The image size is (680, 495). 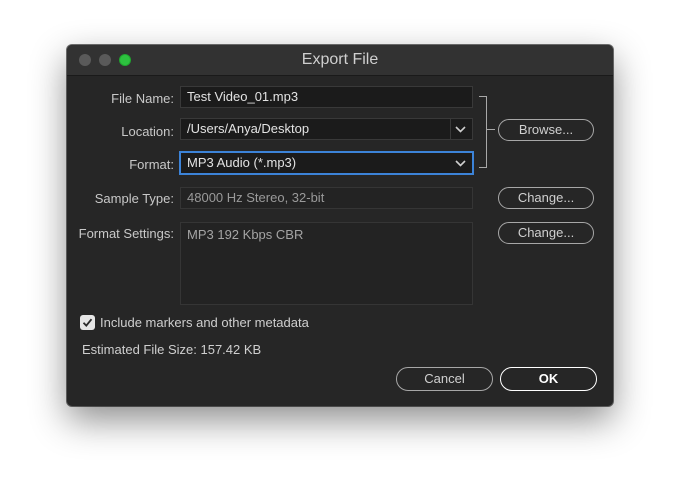 I want to click on location-dropdown-divider, so click(x=461, y=129).